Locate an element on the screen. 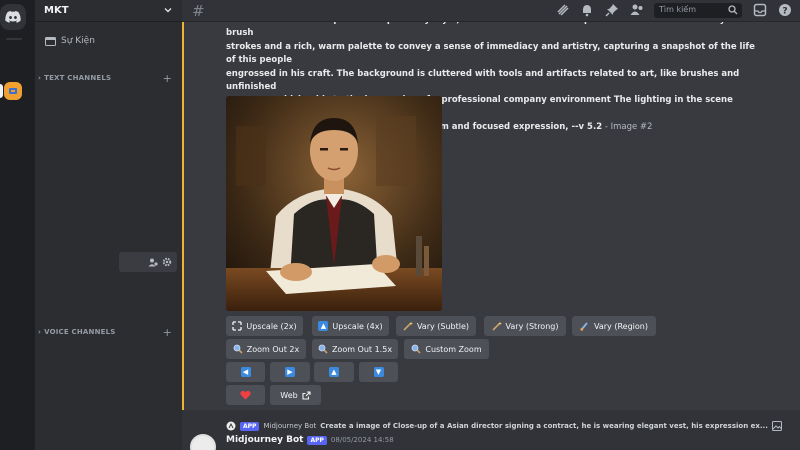 This screenshot has height=450, width=800. zoom-out-2x-button: Zoom Out 2x is located at coordinates (266, 349).